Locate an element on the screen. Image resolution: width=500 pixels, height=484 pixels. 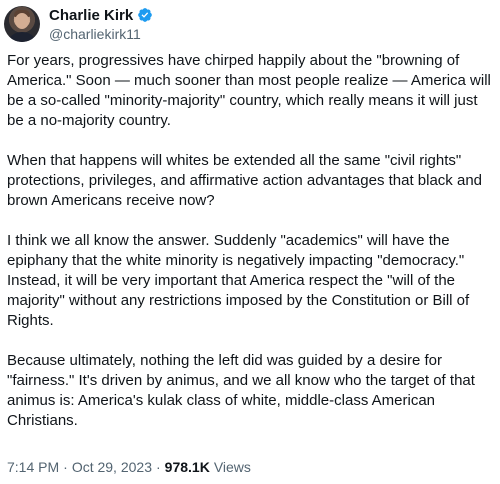
tweet-date: Oct 29, 2023 is located at coordinates (112, 467).